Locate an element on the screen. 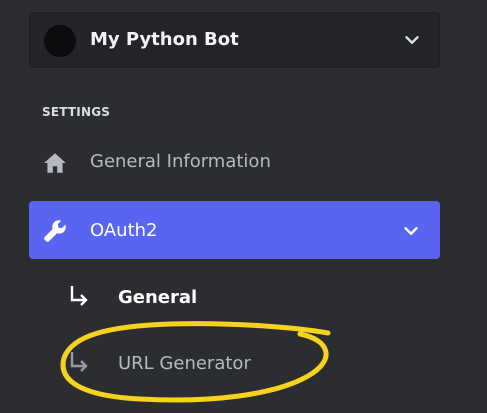  sidebar-subitem-url-generator: URL Generator is located at coordinates (214, 364).